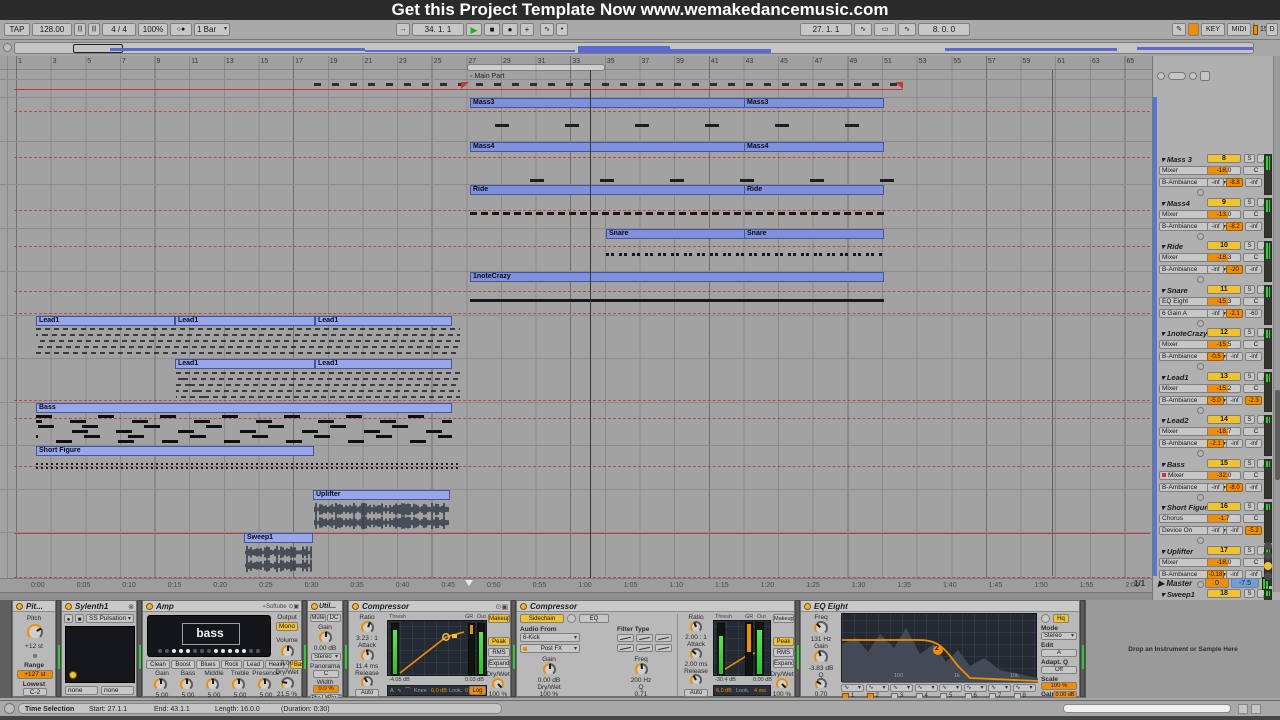 Image resolution: width=1280 pixels, height=720 pixels. Describe the element at coordinates (1224, 332) in the screenshot. I see `track-number: 12` at that location.